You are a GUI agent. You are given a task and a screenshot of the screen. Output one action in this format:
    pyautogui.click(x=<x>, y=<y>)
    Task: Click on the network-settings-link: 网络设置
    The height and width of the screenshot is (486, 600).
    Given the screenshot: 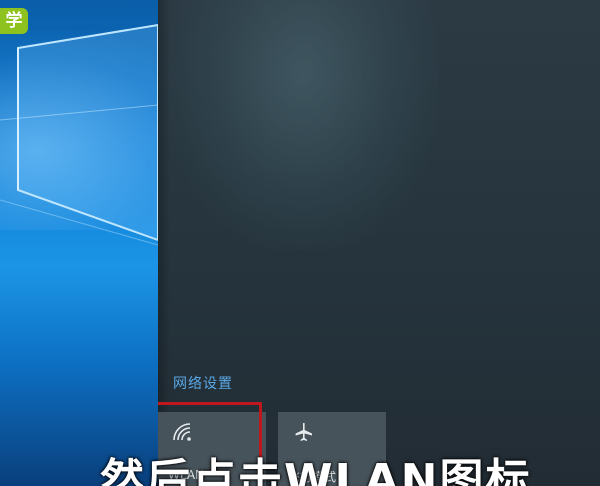 What is the action you would take?
    pyautogui.click(x=203, y=383)
    